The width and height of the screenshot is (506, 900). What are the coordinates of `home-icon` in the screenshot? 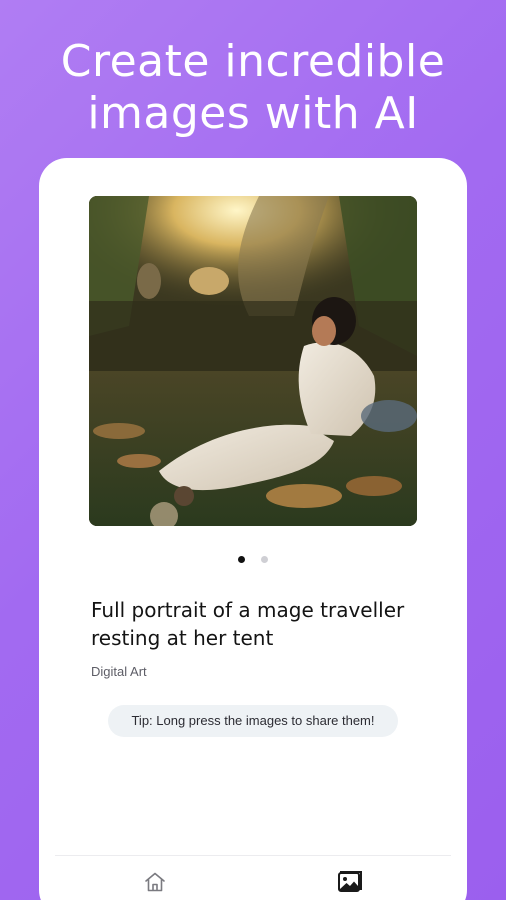 It's located at (155, 882).